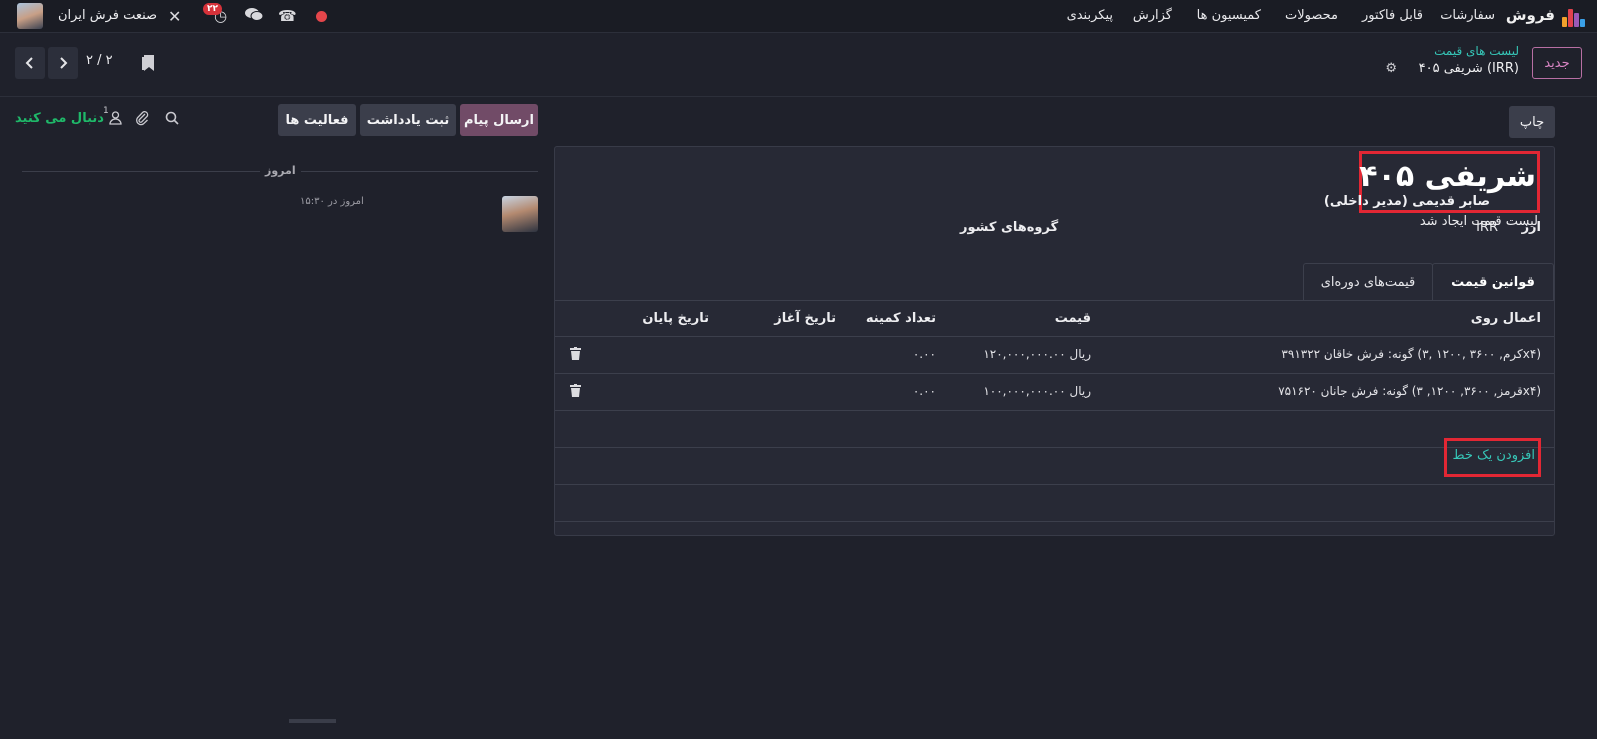  I want to click on message-time: امروز در ۱۵:۳۰, so click(332, 201).